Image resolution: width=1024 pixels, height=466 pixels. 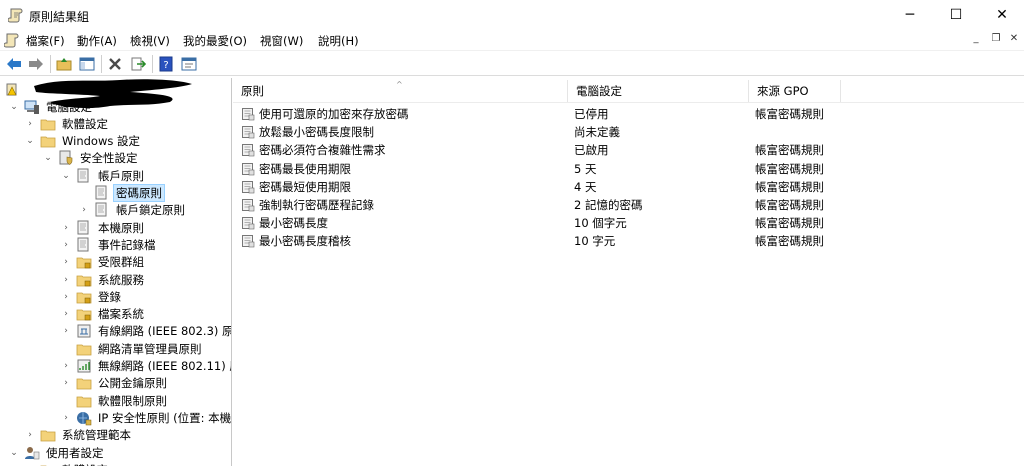 What do you see at coordinates (322, 150) in the screenshot?
I see `policy-name: 密碼必須符合複雜性需求` at bounding box center [322, 150].